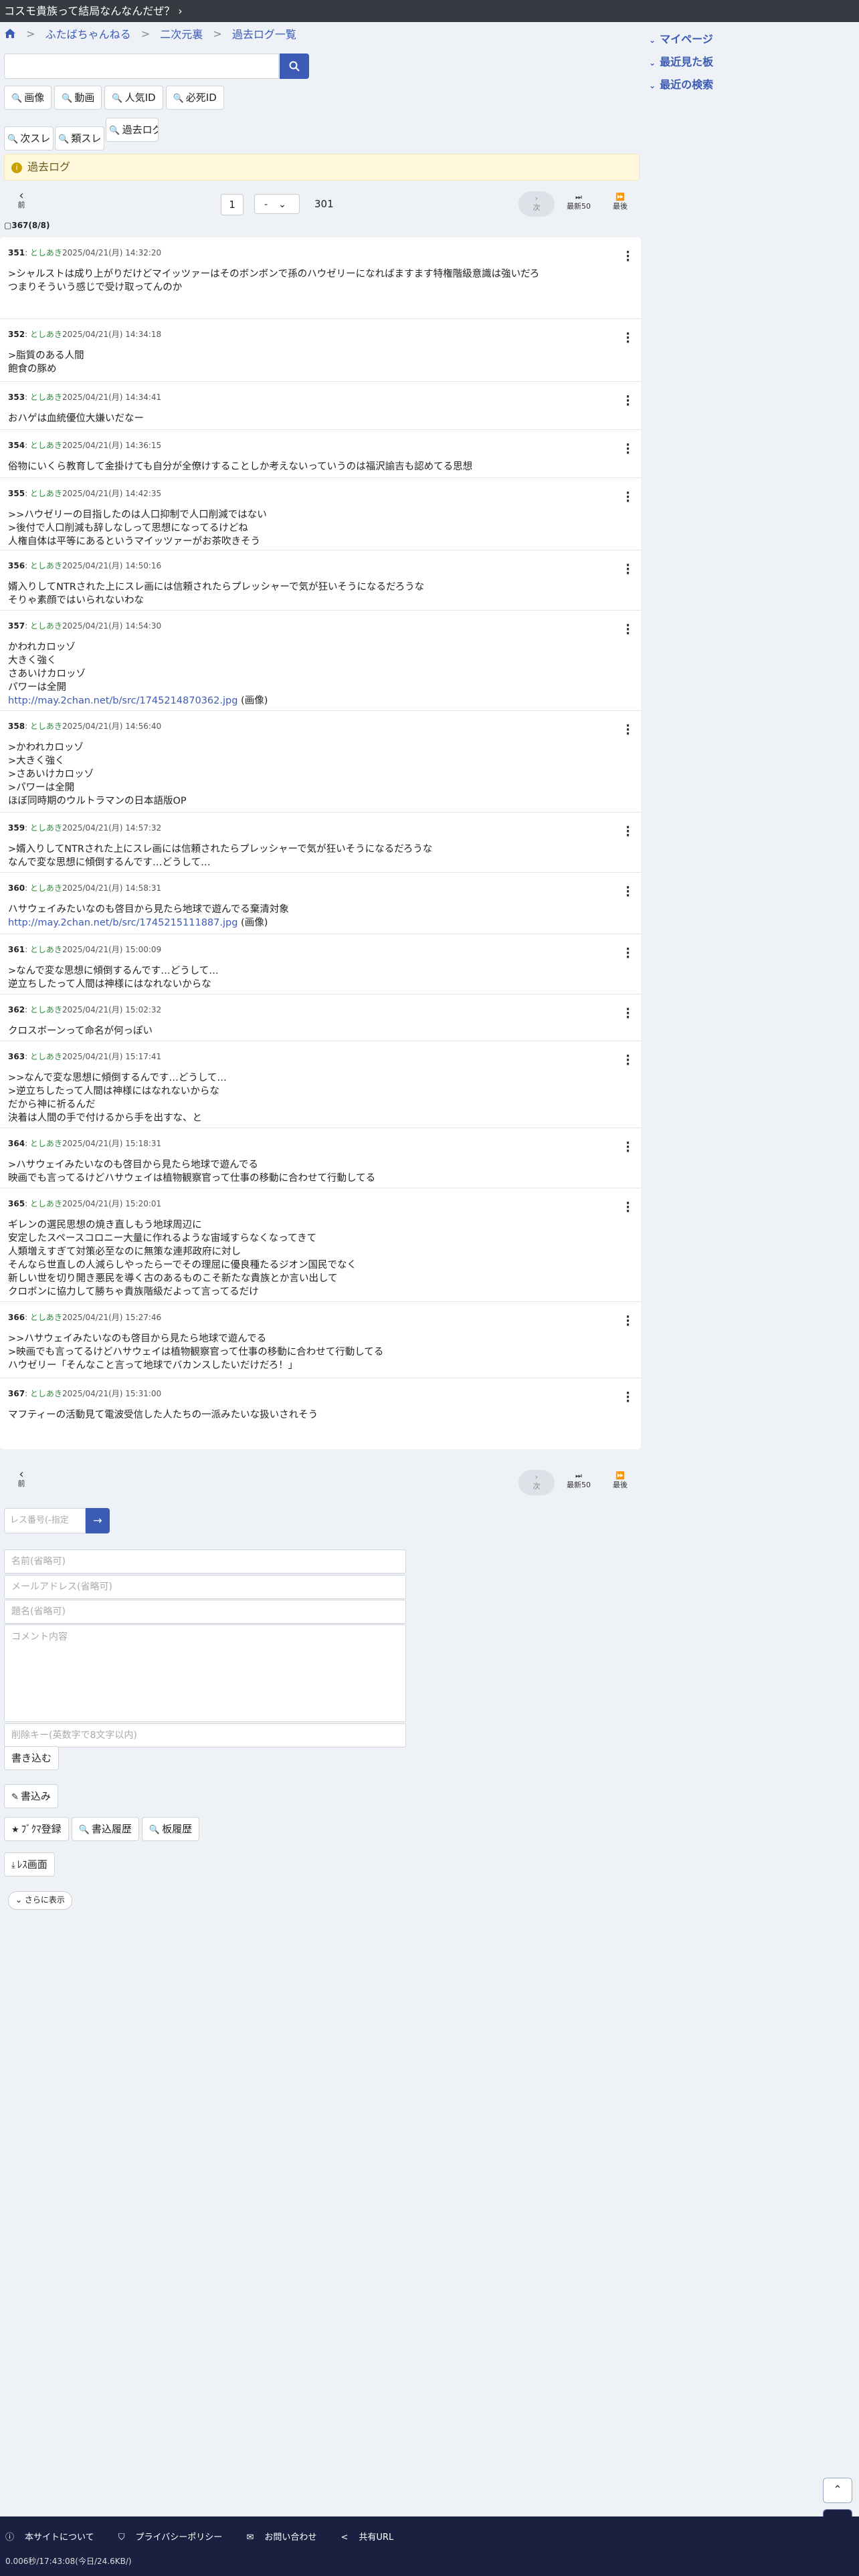 The width and height of the screenshot is (859, 2576). What do you see at coordinates (205, 1561) in the screenshot?
I see `name-field: 名前(省略可)` at bounding box center [205, 1561].